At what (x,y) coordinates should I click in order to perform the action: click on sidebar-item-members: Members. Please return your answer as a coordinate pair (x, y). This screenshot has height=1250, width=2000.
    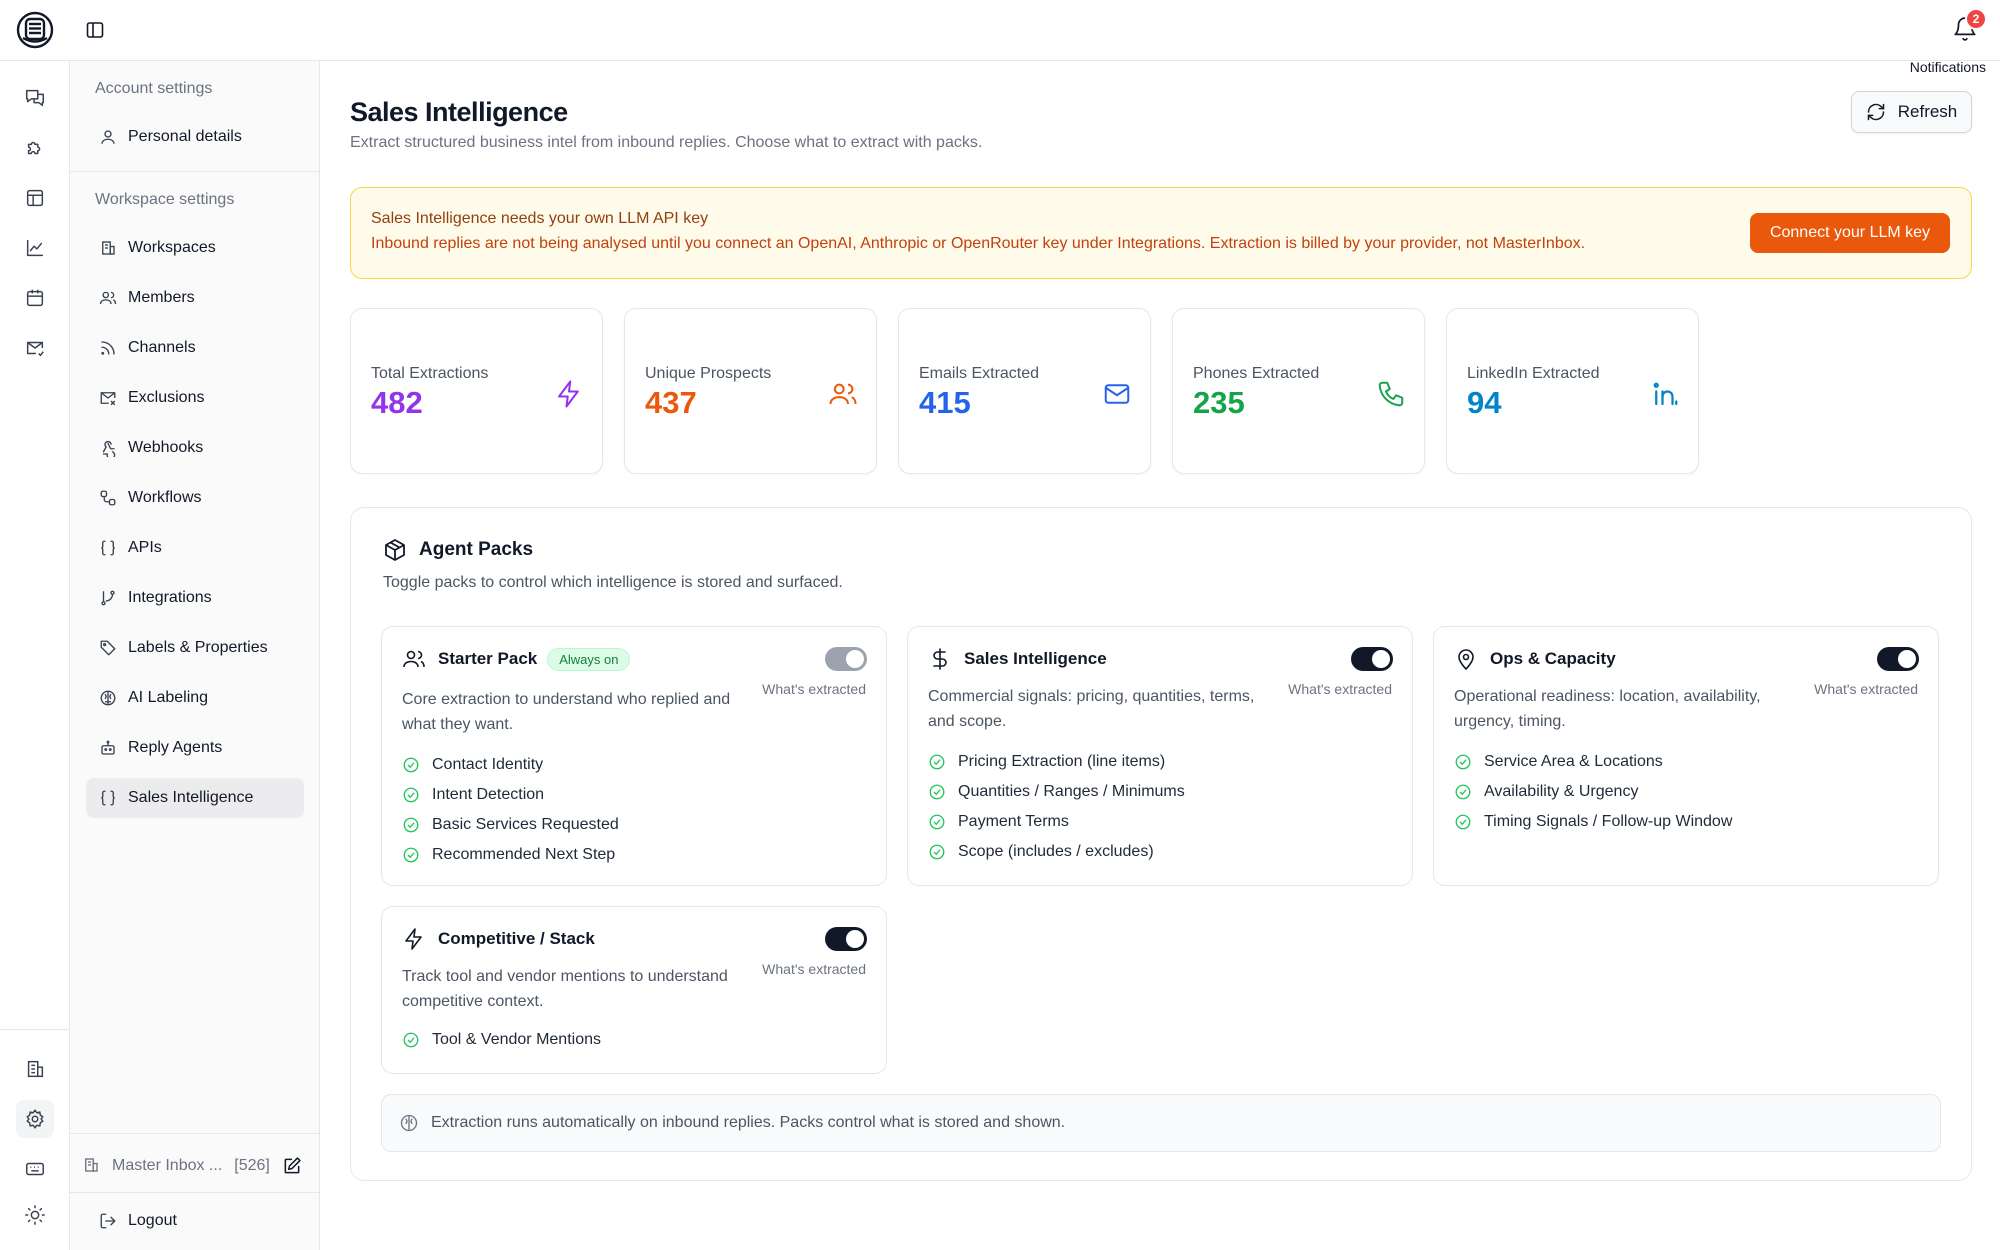
    Looking at the image, I should click on (195, 298).